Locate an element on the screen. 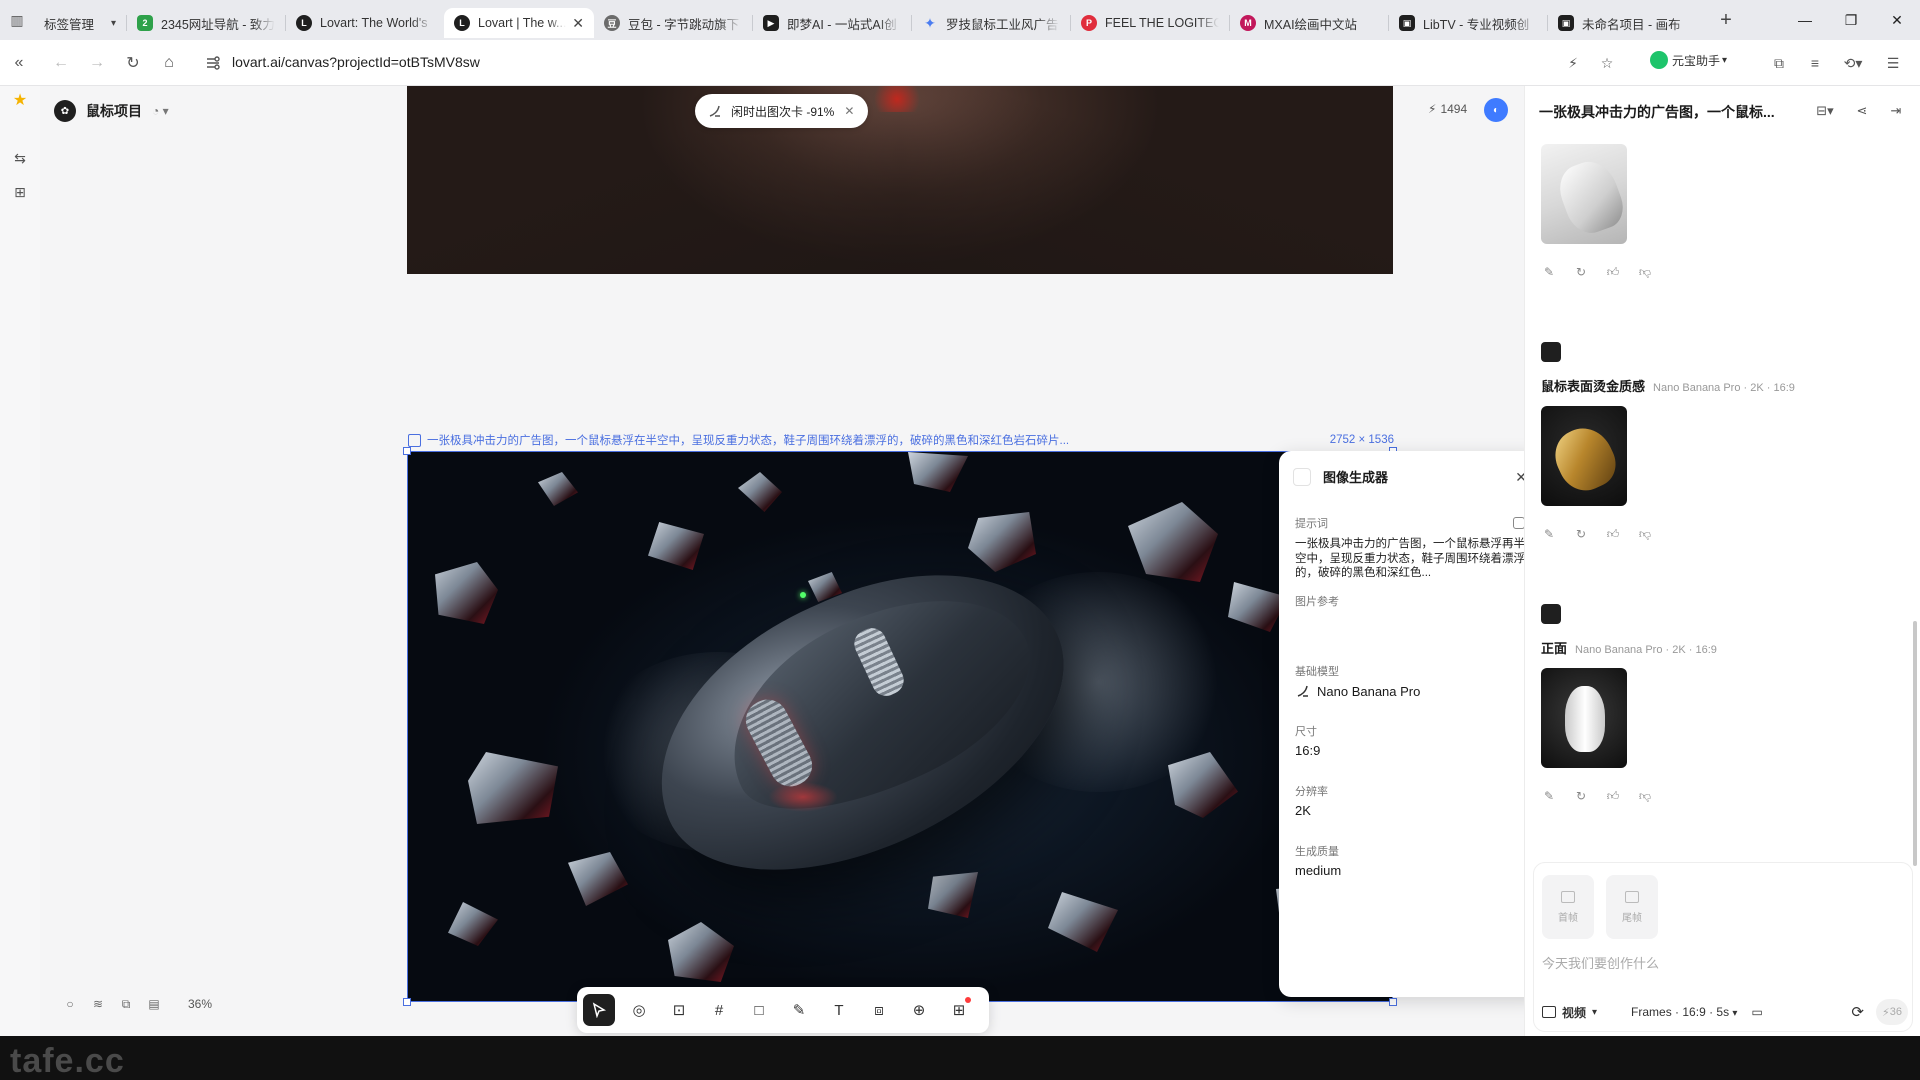 The width and height of the screenshot is (1920, 1080). home-icon: ⌂ is located at coordinates (169, 63).